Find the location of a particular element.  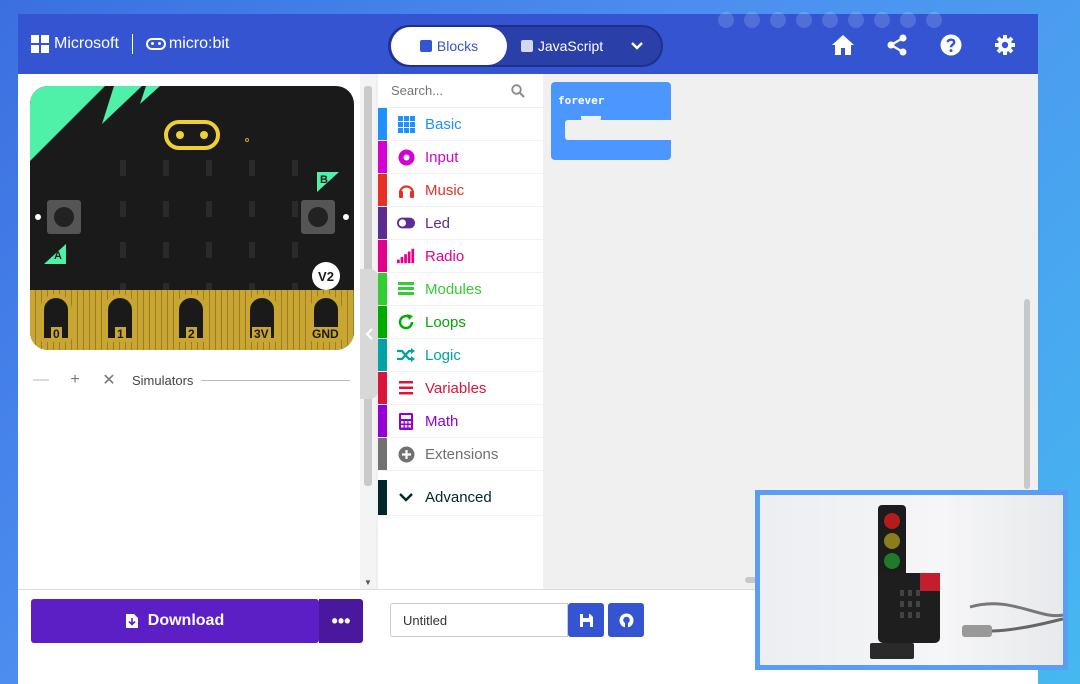

category-label: Advanced is located at coordinates (458, 497).